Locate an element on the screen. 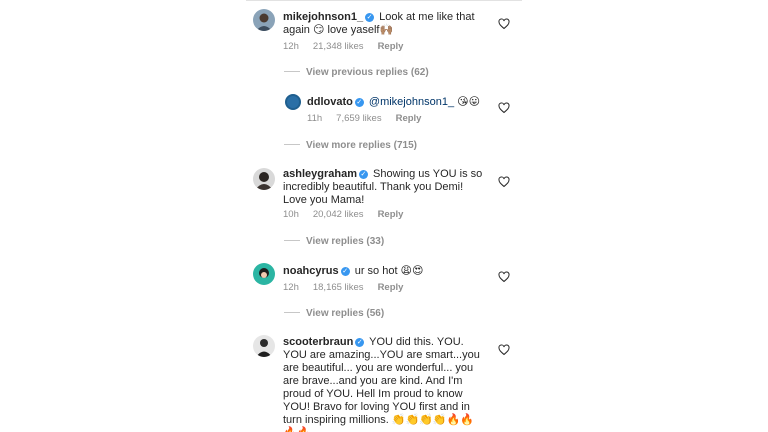  avatar-scooterbraun is located at coordinates (264, 346).